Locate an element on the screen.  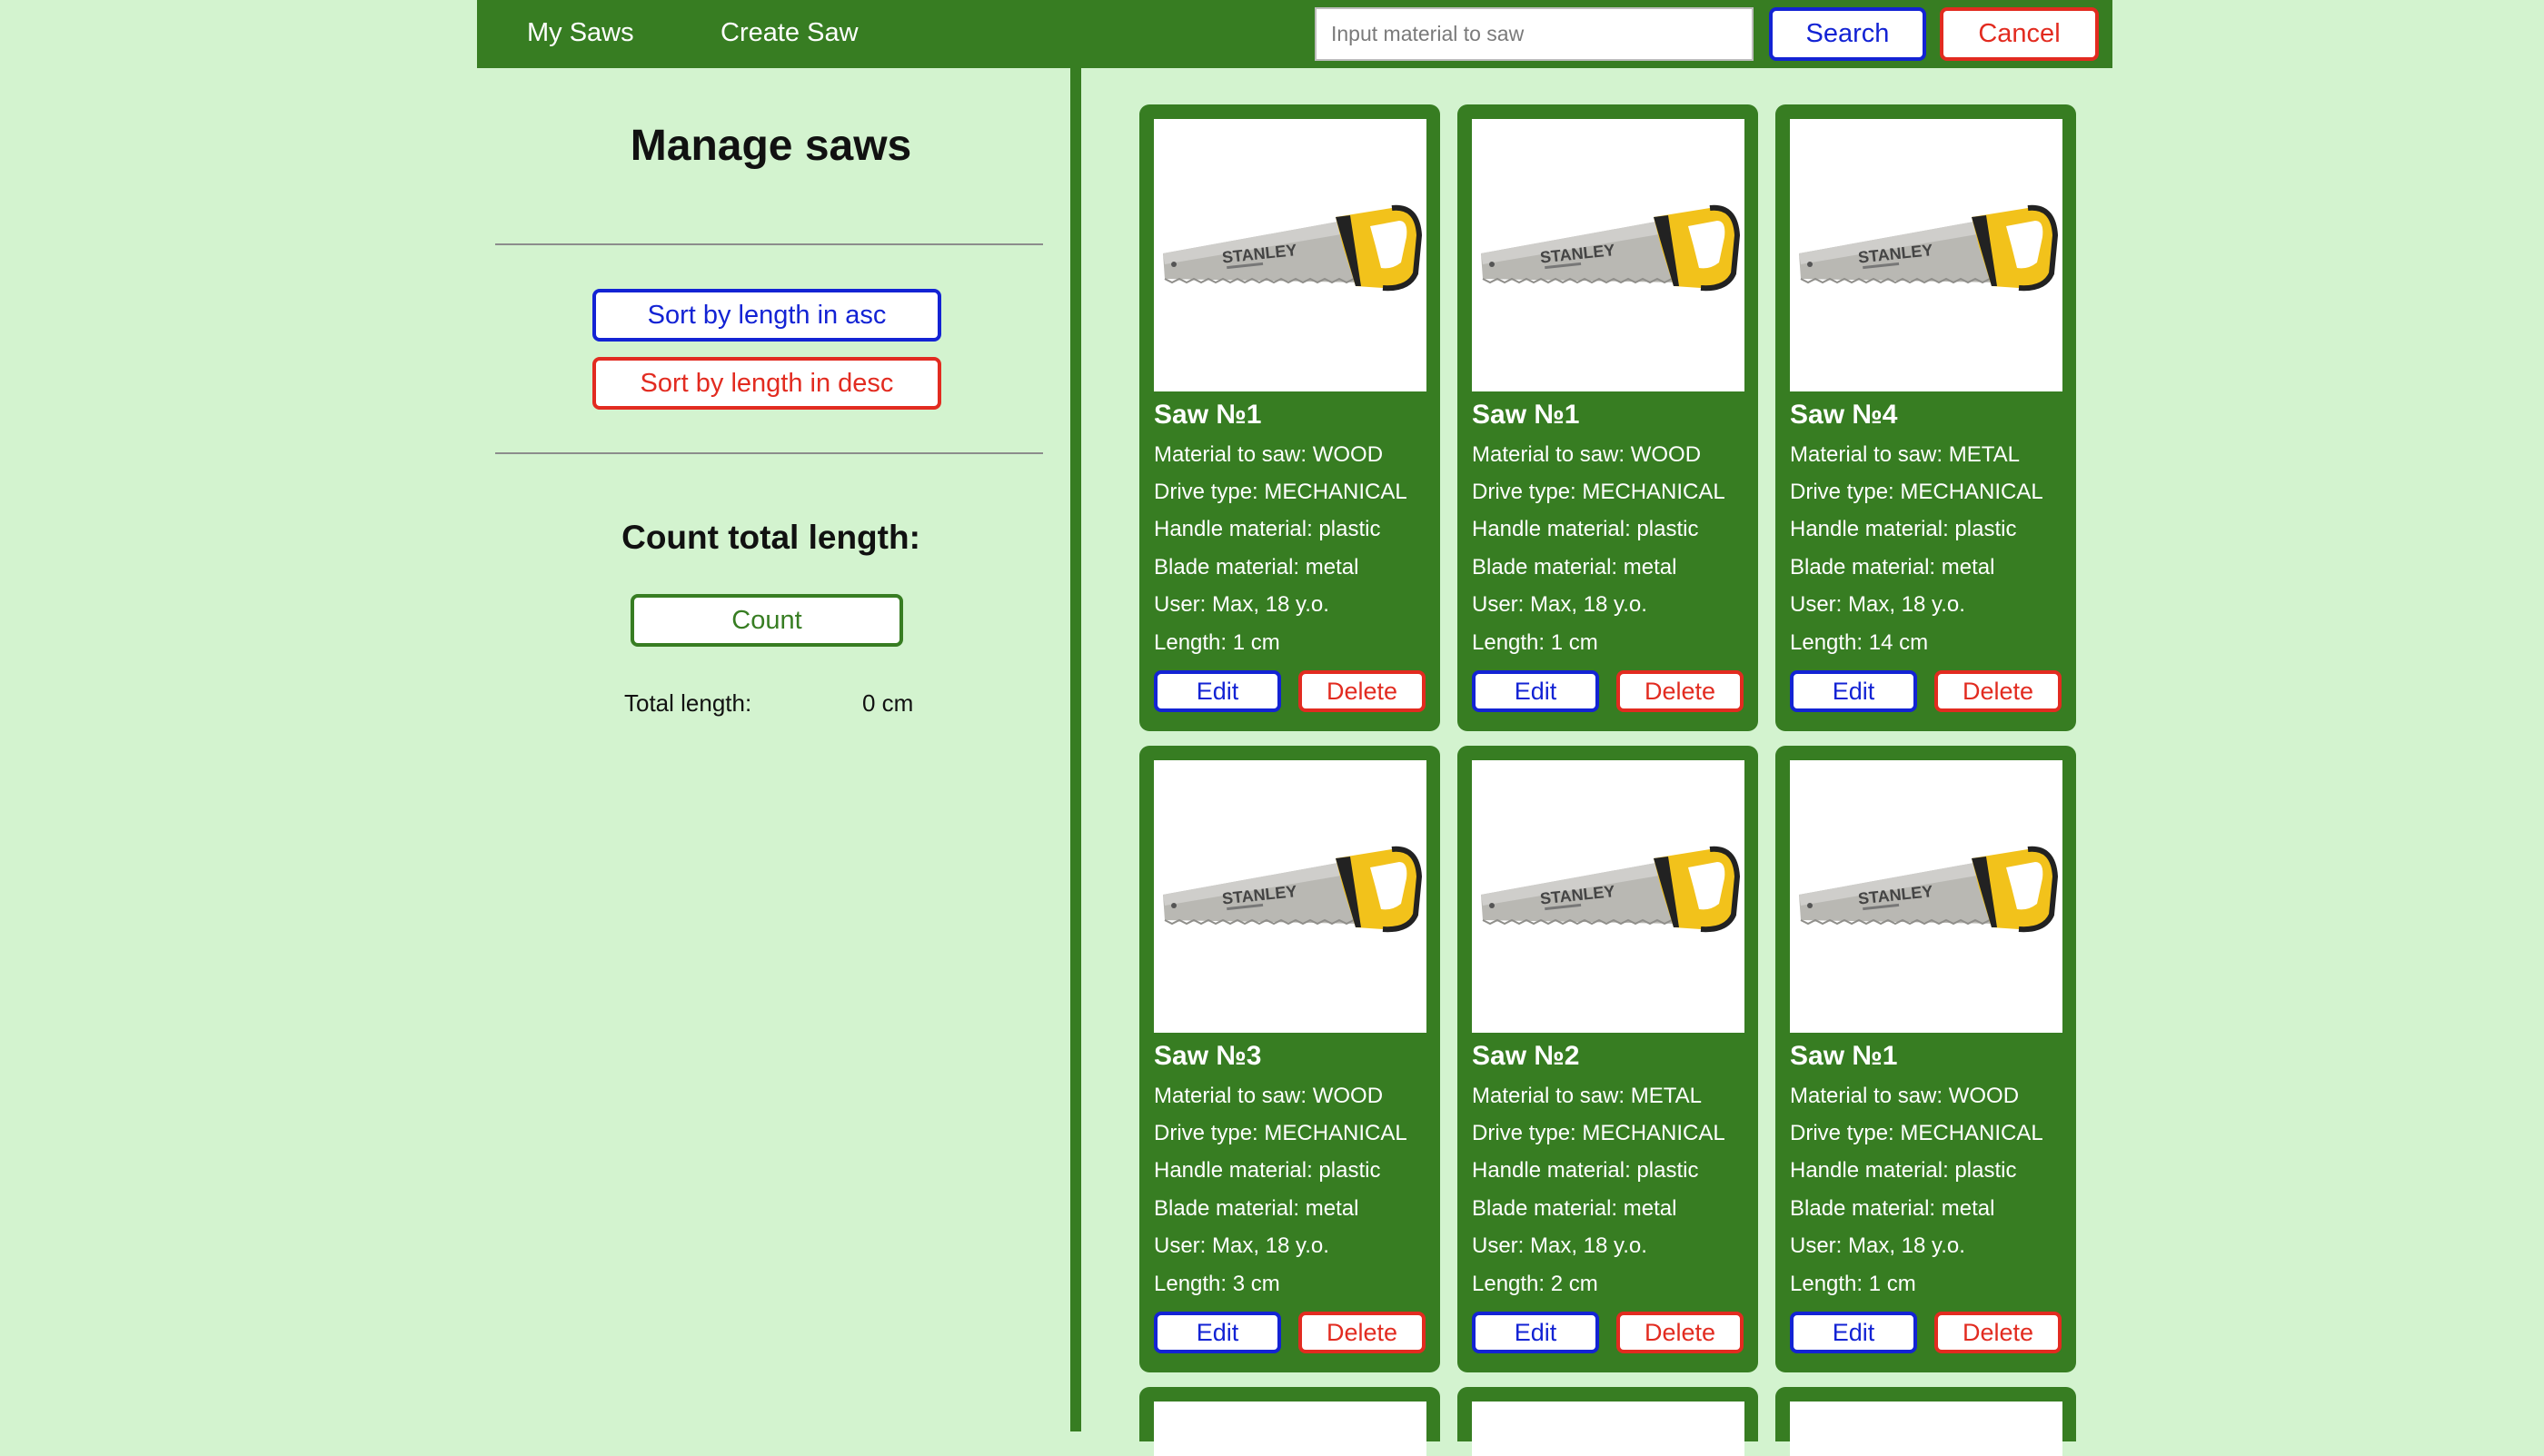
saw-card-title: Saw №3 is located at coordinates (1208, 1056).